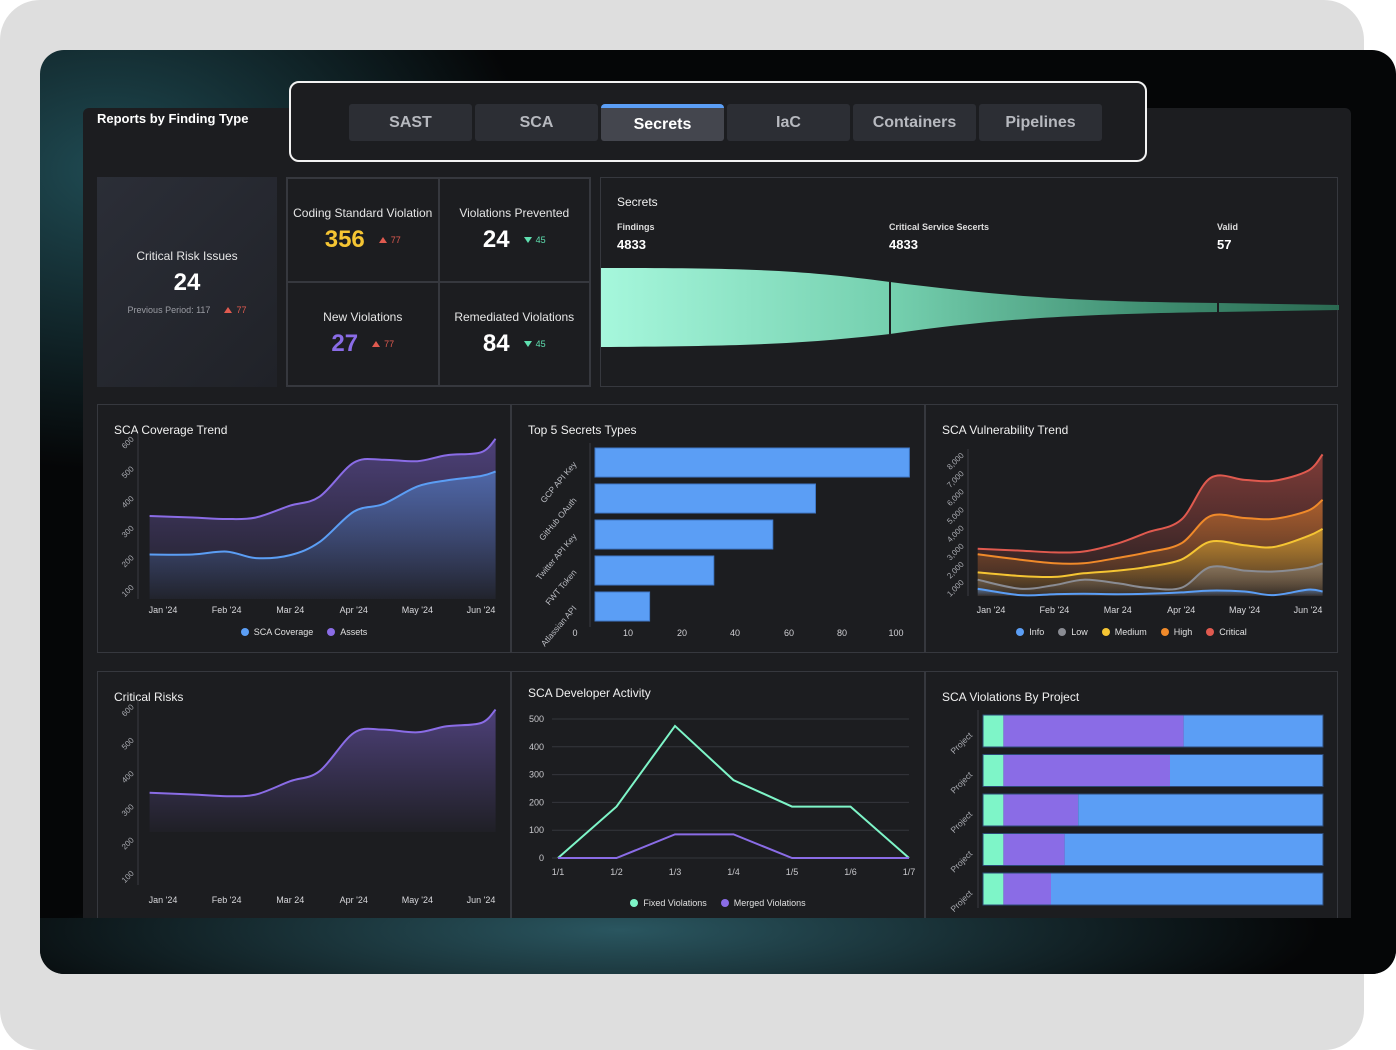  Describe the element at coordinates (1040, 122) in the screenshot. I see `tab-pipelines: Pipelines` at that location.